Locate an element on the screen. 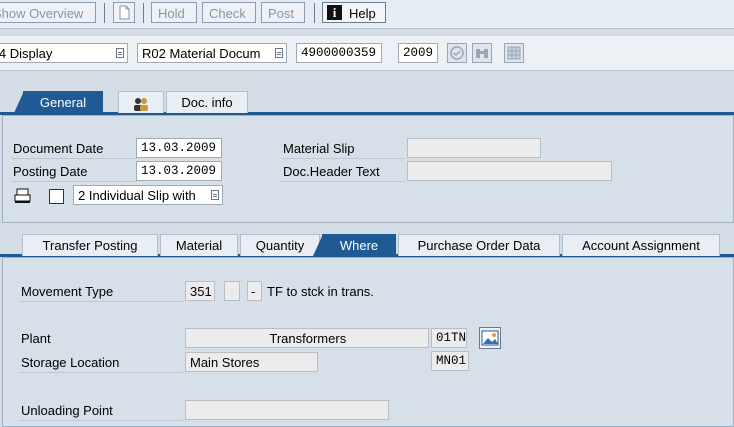  action-select: A04 Display is located at coordinates (64, 53).